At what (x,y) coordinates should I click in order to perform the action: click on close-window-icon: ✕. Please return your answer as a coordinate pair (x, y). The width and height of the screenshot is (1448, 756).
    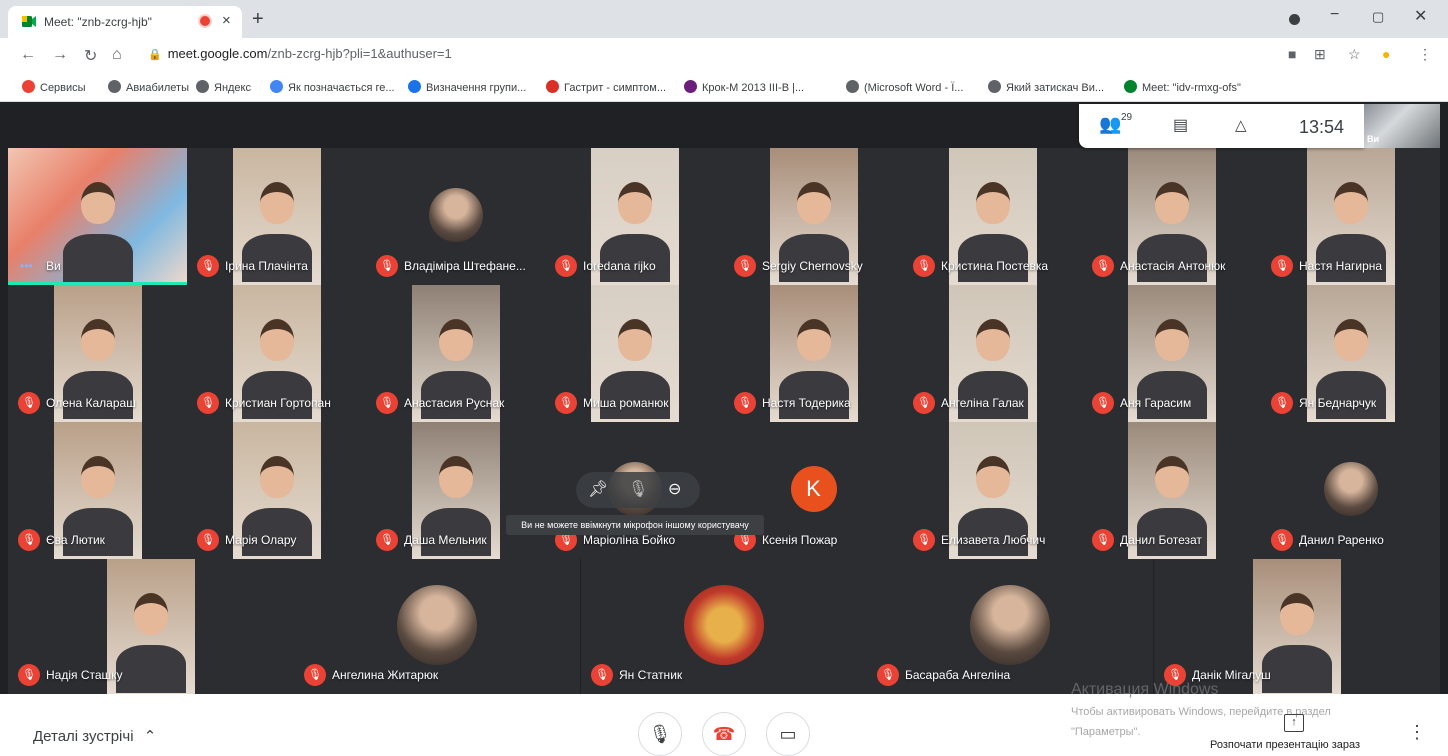
    Looking at the image, I should click on (1420, 16).